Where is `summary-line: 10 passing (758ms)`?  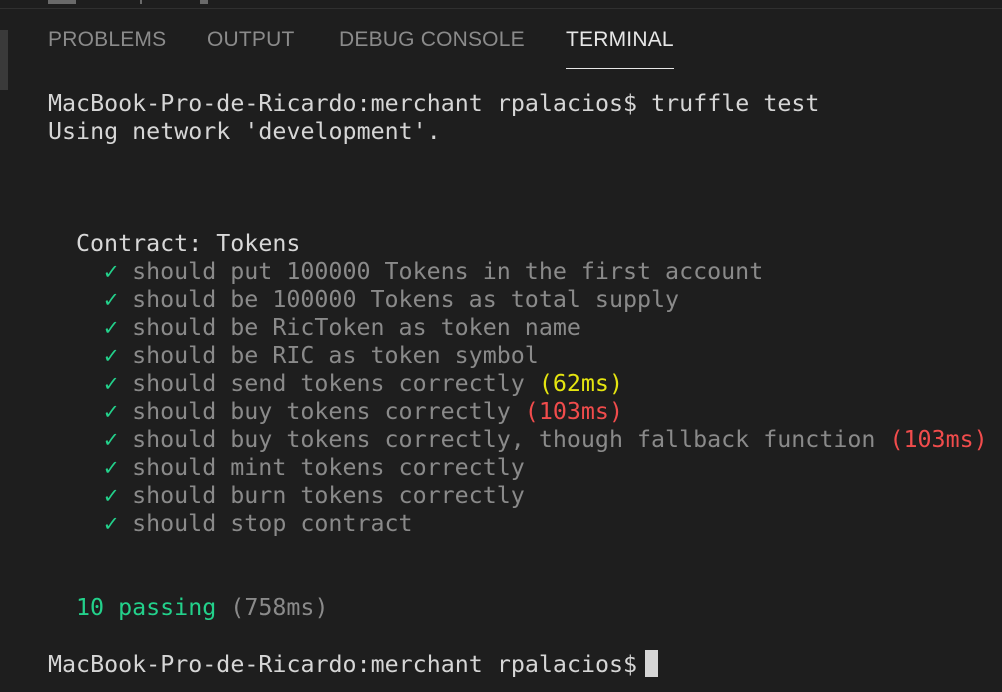 summary-line: 10 passing (758ms) is located at coordinates (202, 608).